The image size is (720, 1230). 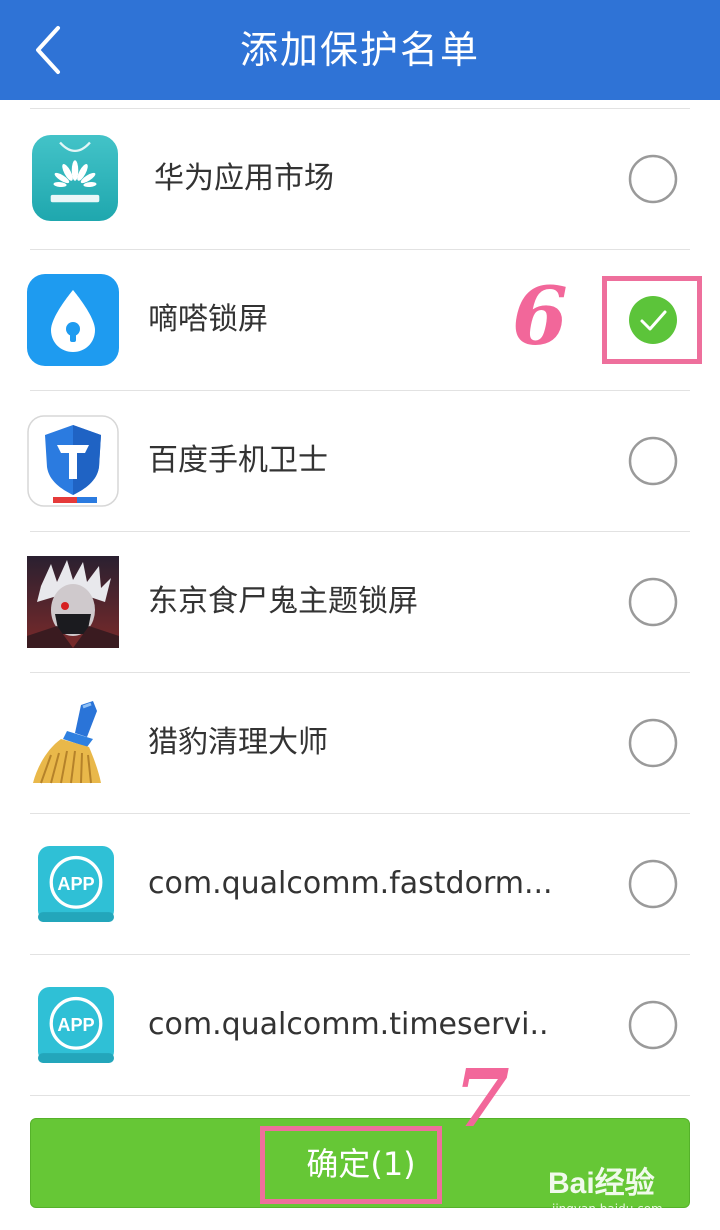 What do you see at coordinates (238, 460) in the screenshot?
I see `app-name: 百度手机卫士` at bounding box center [238, 460].